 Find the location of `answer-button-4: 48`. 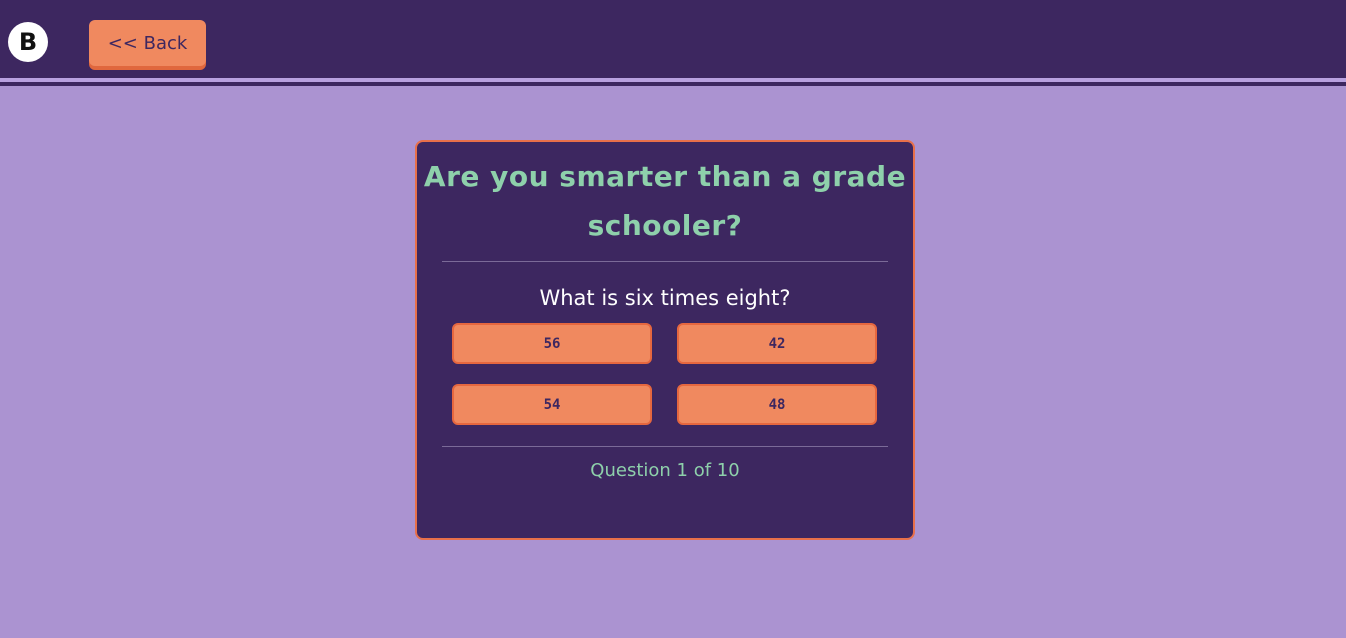

answer-button-4: 48 is located at coordinates (777, 404).